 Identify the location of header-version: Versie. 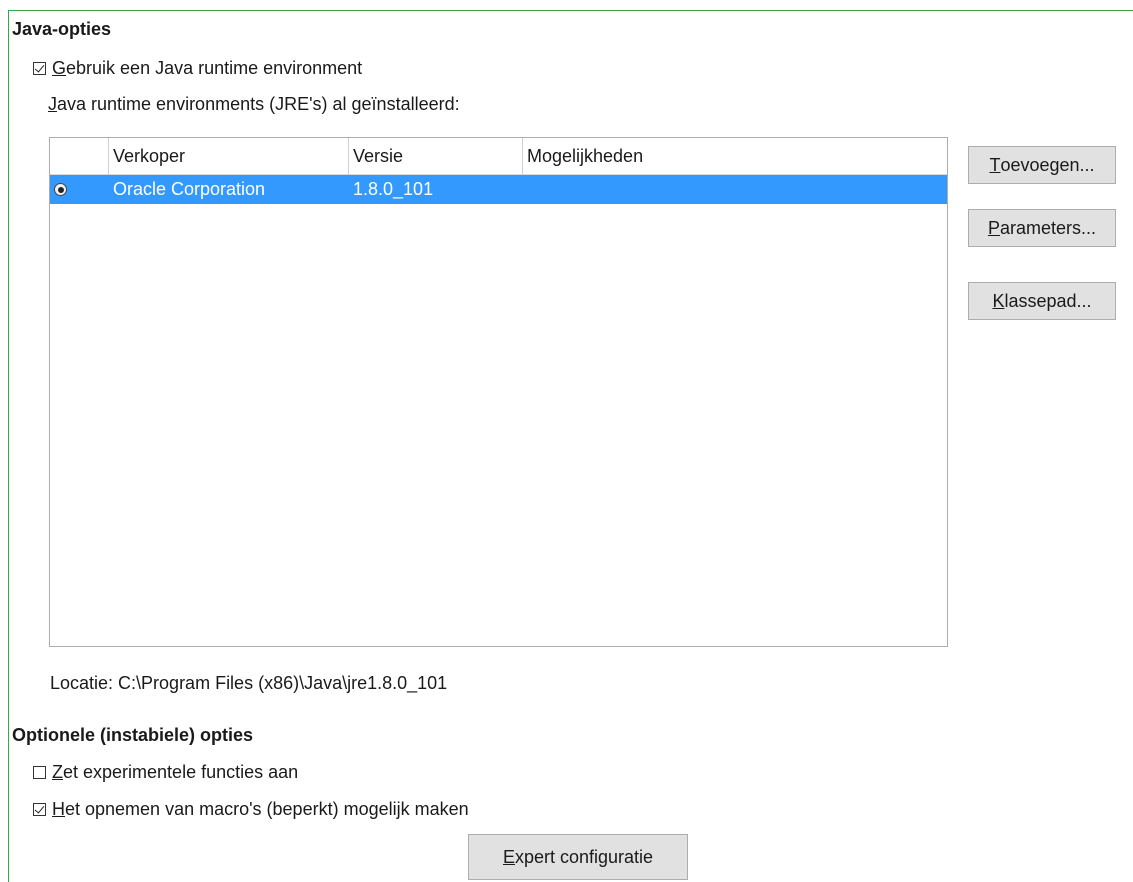
(435, 156).